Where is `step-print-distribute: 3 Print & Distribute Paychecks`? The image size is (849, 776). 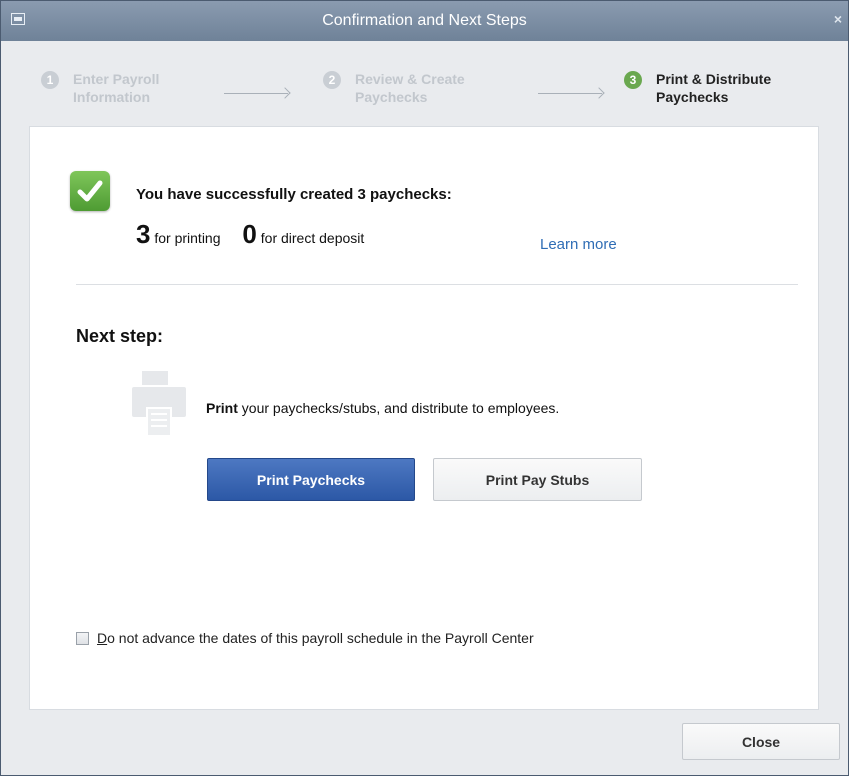 step-print-distribute: 3 Print & Distribute Paychecks is located at coordinates (715, 88).